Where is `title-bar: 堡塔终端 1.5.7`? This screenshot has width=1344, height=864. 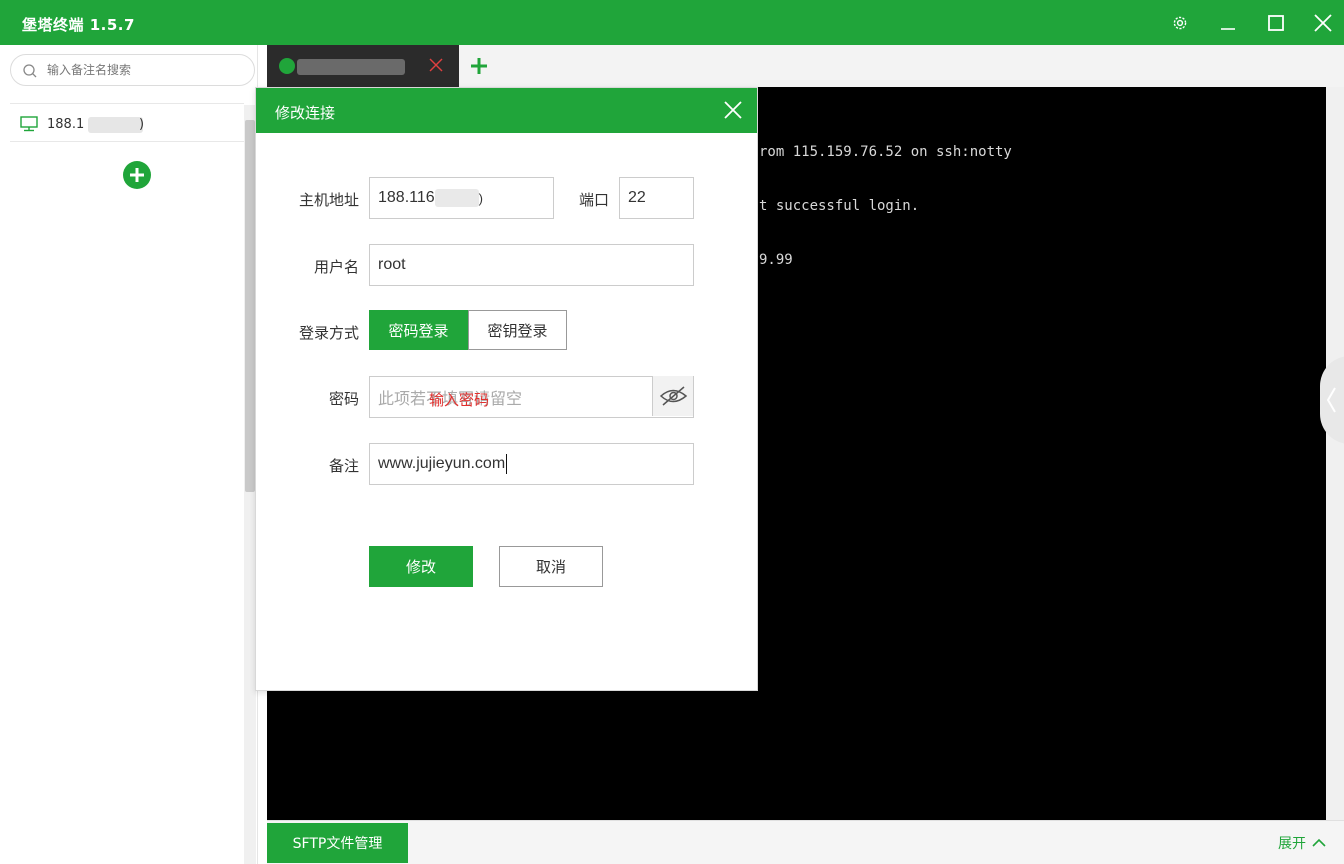
title-bar: 堡塔终端 1.5.7 is located at coordinates (672, 22).